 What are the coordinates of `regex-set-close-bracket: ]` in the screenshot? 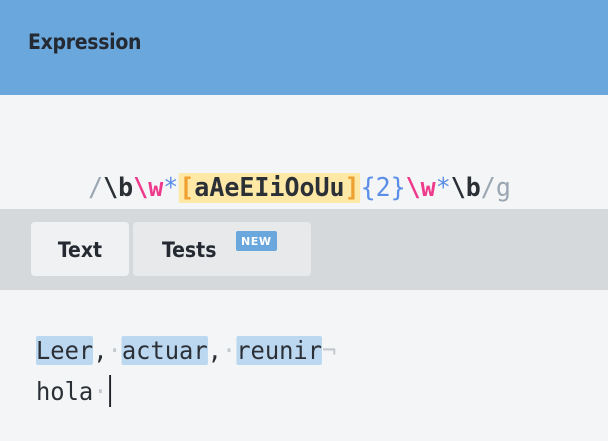 It's located at (352, 188).